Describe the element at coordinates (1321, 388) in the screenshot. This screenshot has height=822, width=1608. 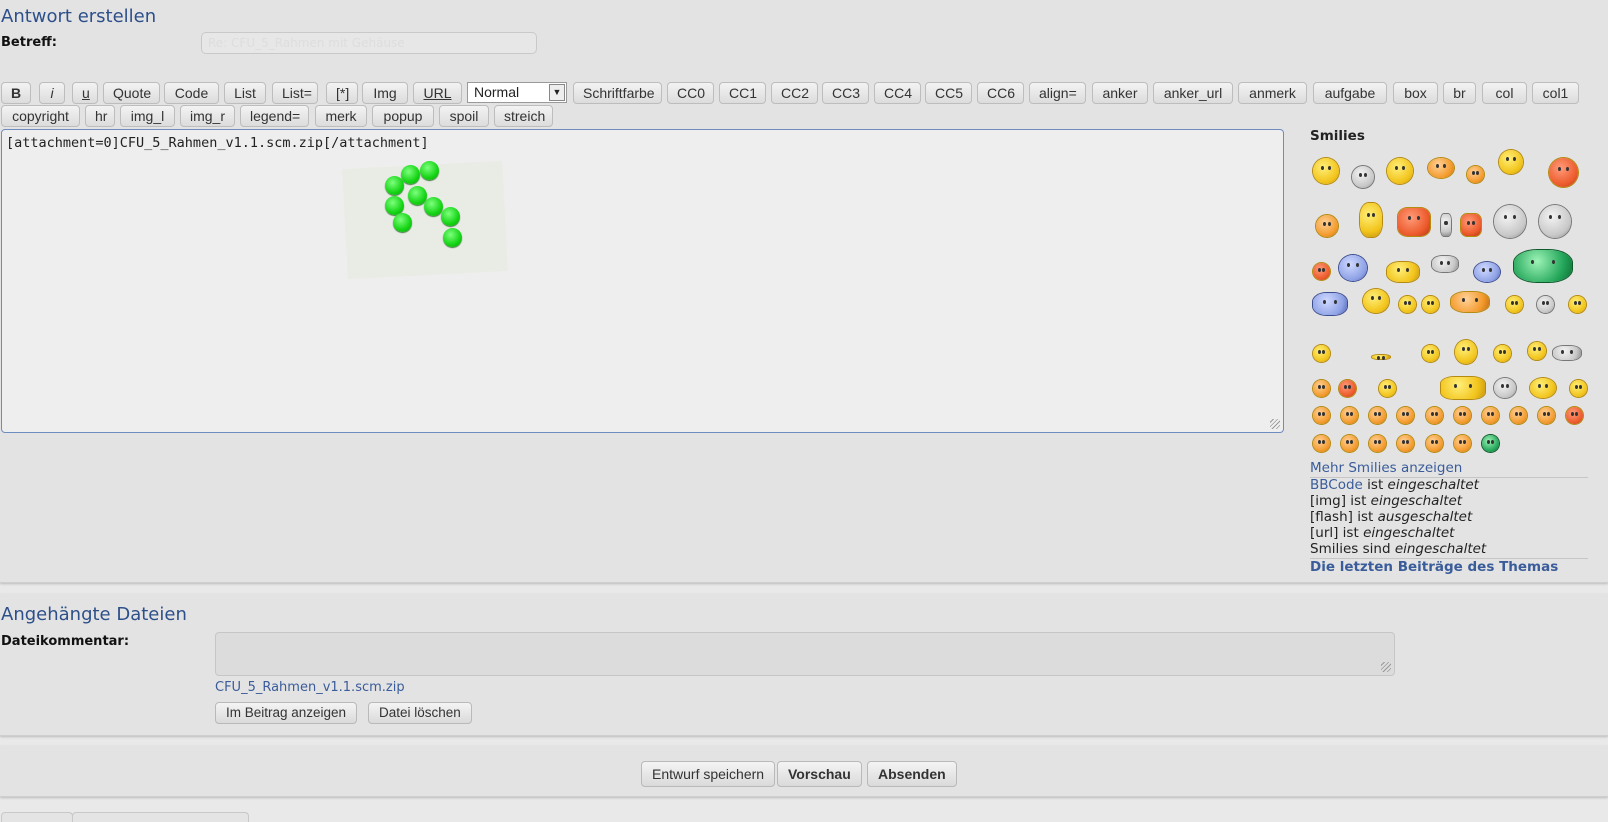
I see `cry-icon` at that location.